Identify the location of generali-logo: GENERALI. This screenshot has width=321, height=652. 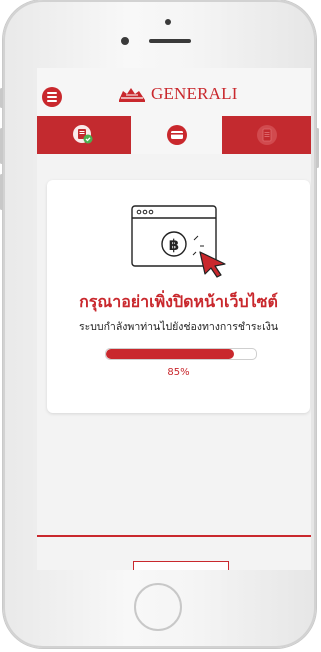
(177, 94).